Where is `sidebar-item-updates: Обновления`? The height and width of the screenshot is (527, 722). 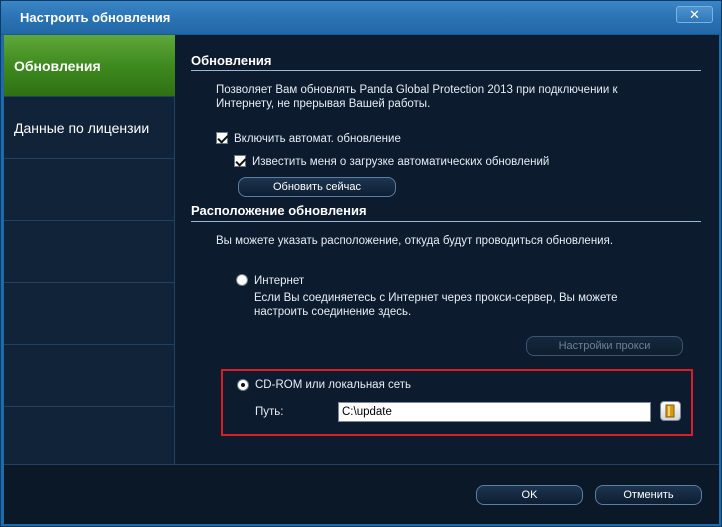 sidebar-item-updates: Обновления is located at coordinates (89, 66).